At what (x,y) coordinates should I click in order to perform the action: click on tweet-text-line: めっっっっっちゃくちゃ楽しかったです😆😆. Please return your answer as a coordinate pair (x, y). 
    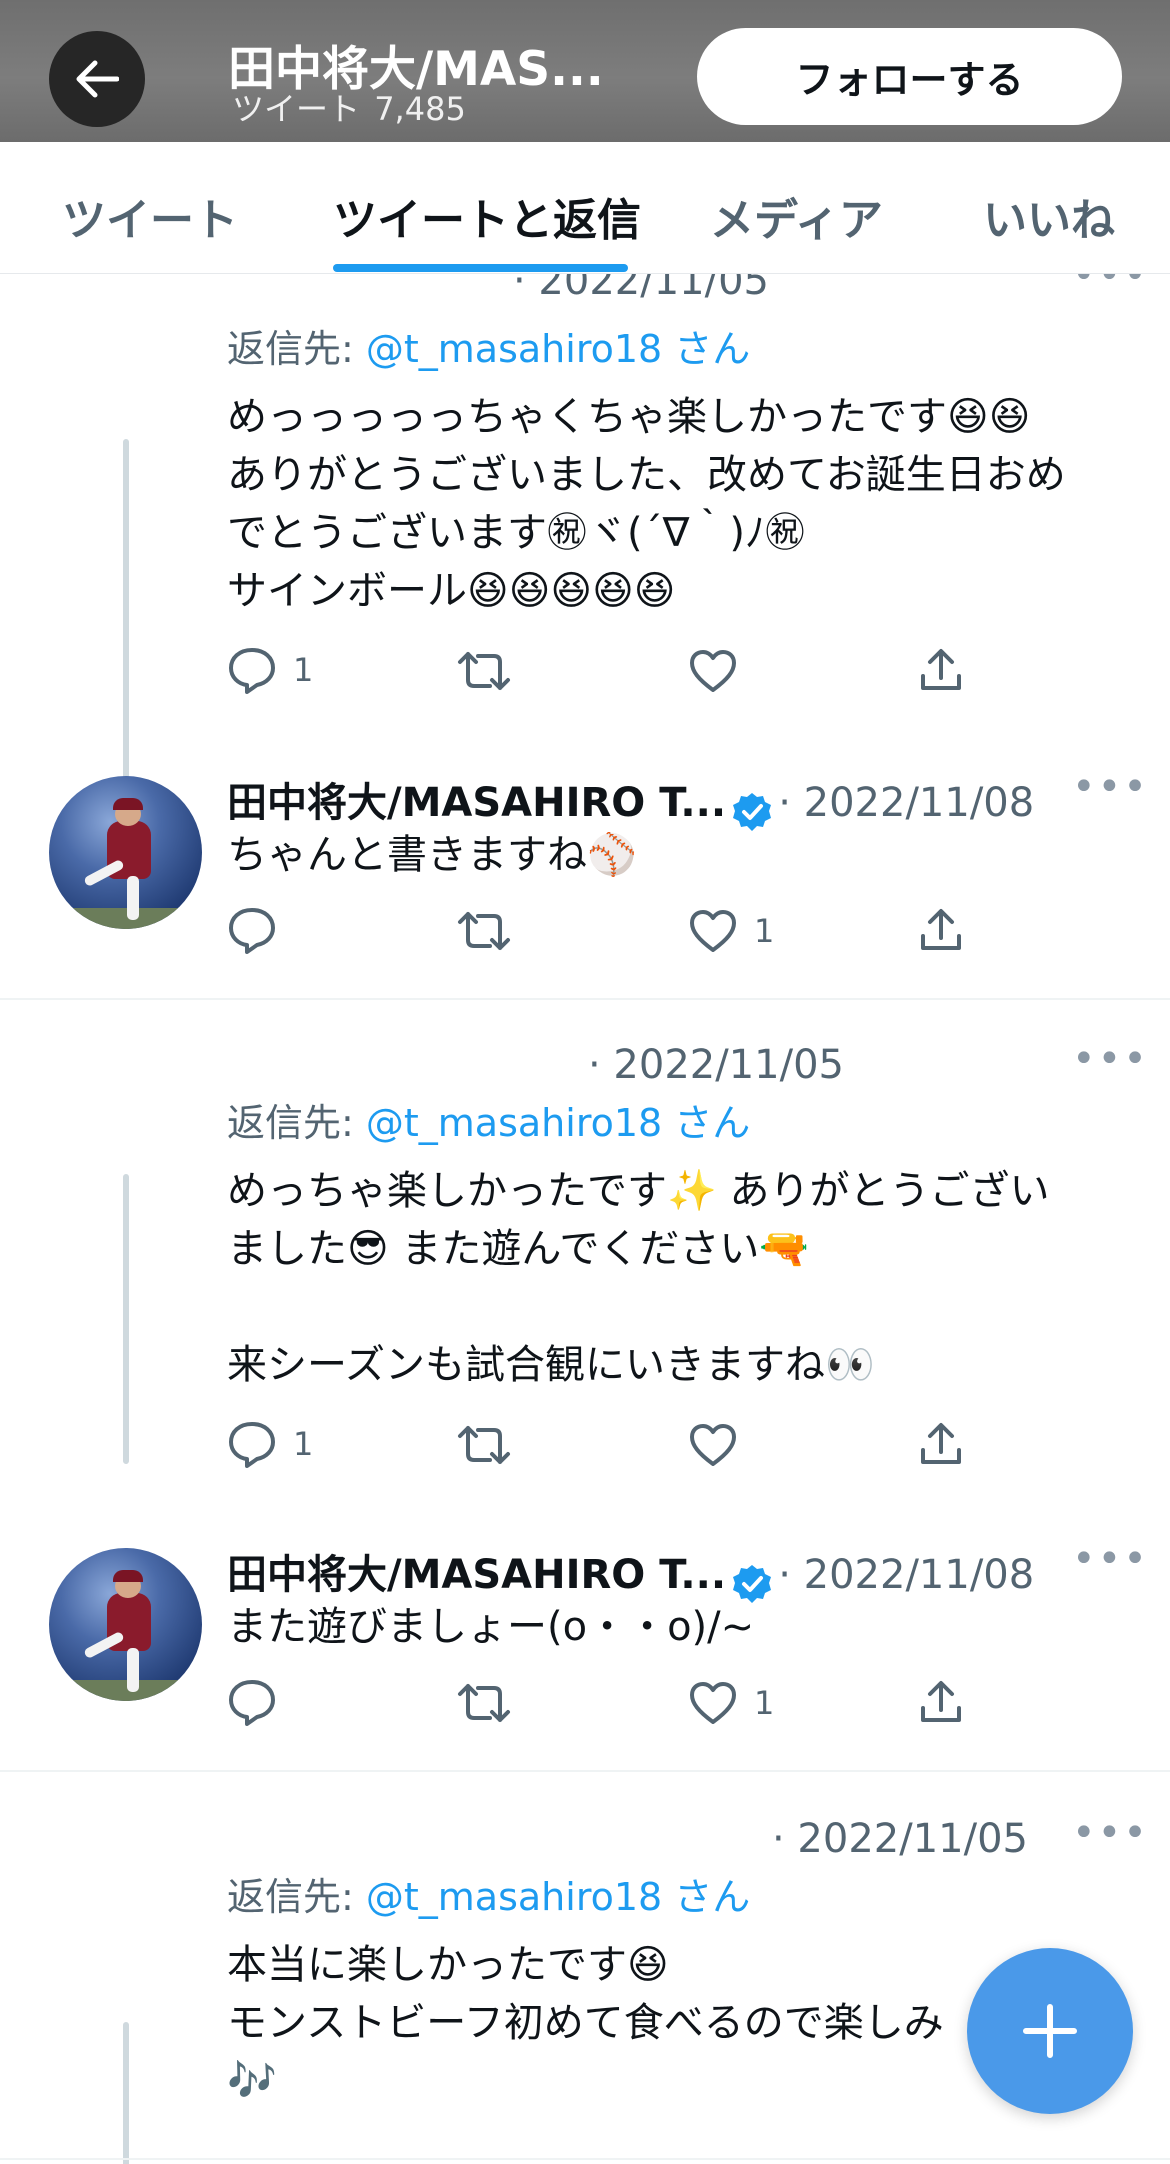
    Looking at the image, I should click on (629, 417).